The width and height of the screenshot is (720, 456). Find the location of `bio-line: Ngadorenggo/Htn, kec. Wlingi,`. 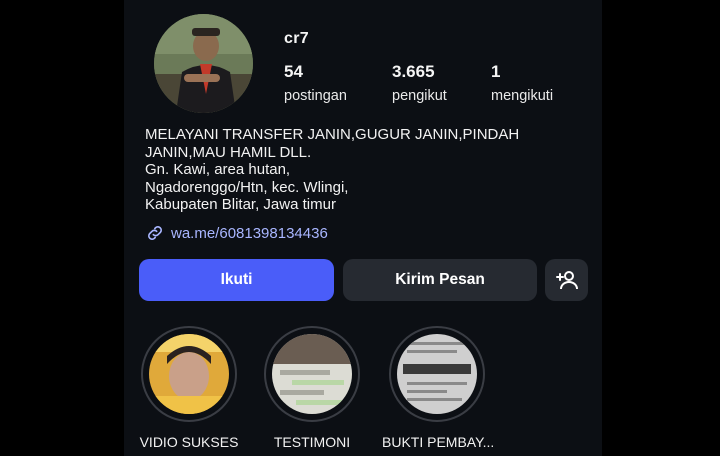

bio-line: Ngadorenggo/Htn, kec. Wlingi, is located at coordinates (247, 187).